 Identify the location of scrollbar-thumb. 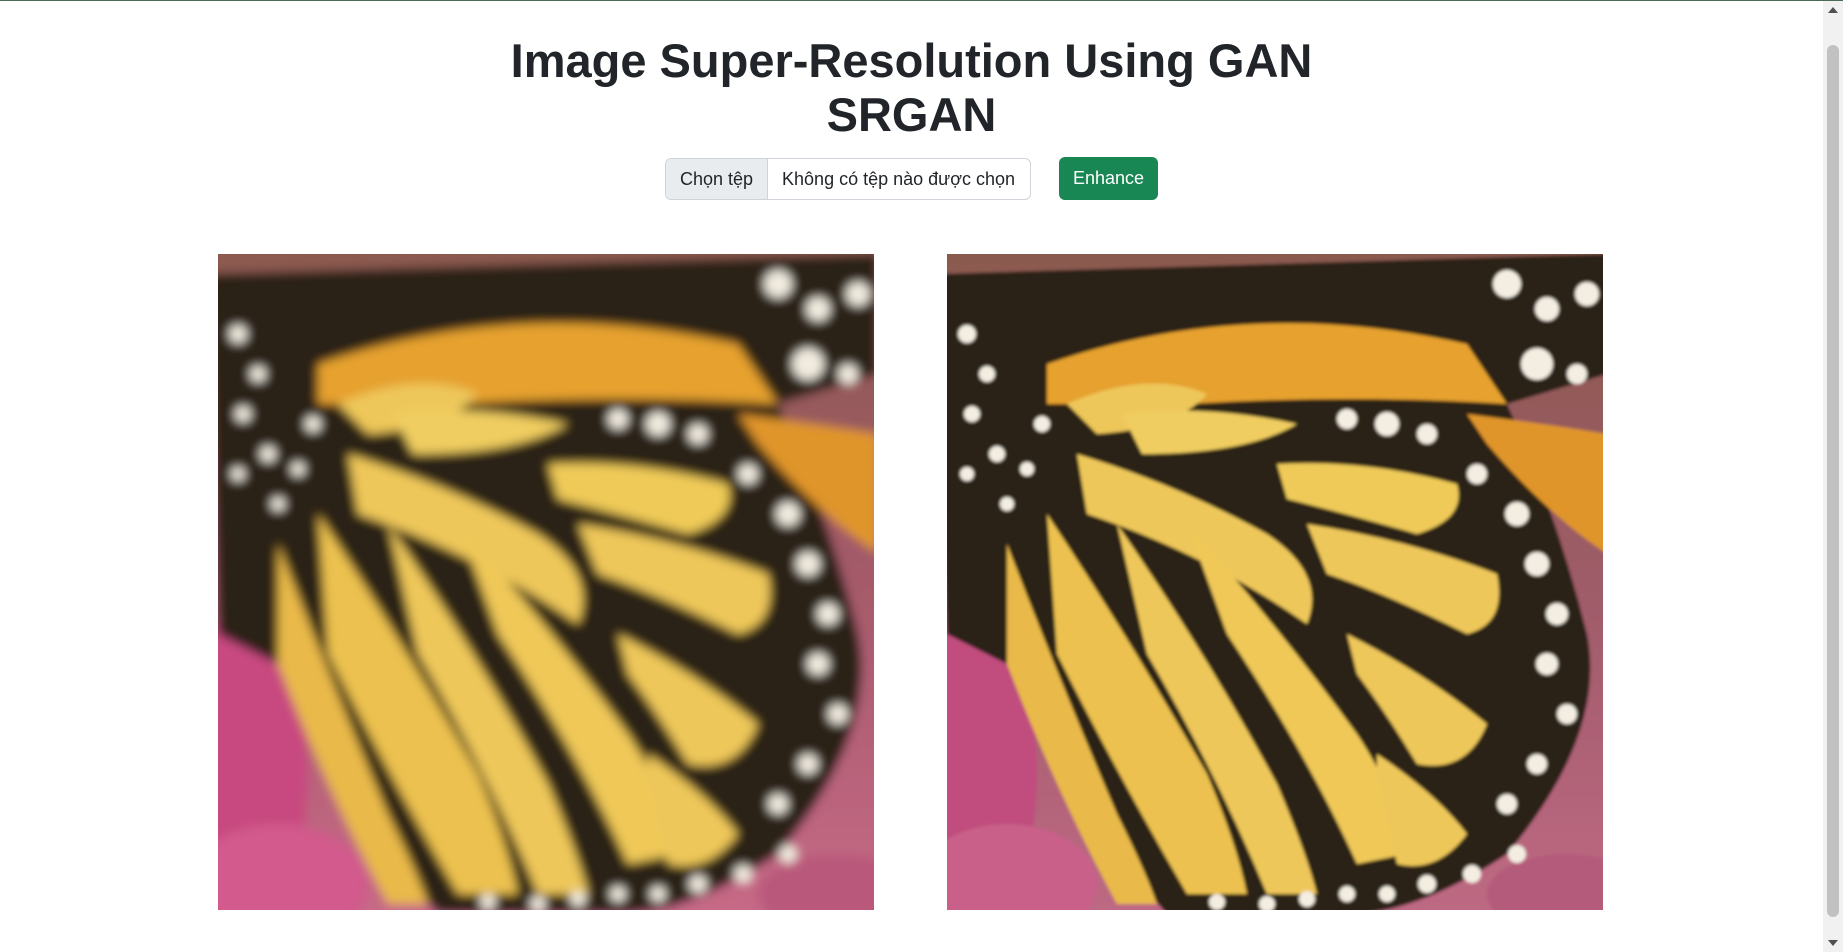
(1833, 481).